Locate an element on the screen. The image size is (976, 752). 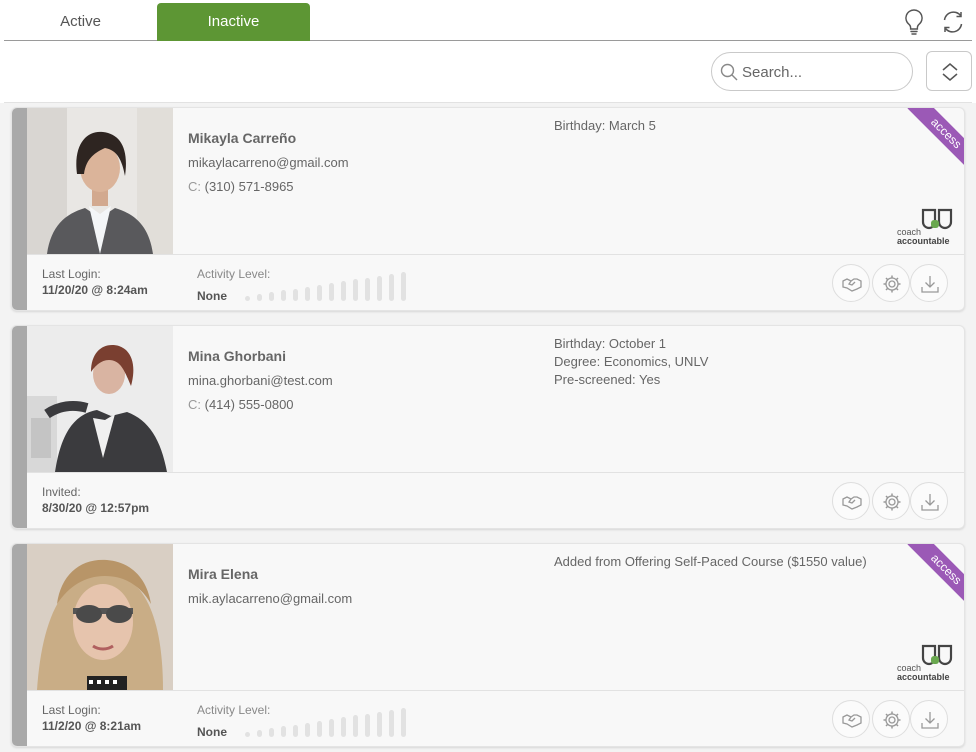
refresh-icon is located at coordinates (953, 22).